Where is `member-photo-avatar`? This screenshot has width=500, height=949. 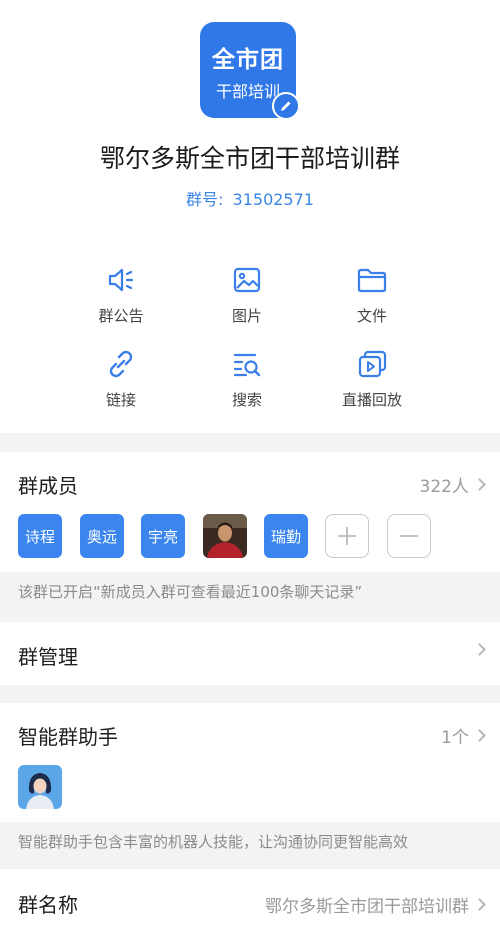
member-photo-avatar is located at coordinates (225, 536).